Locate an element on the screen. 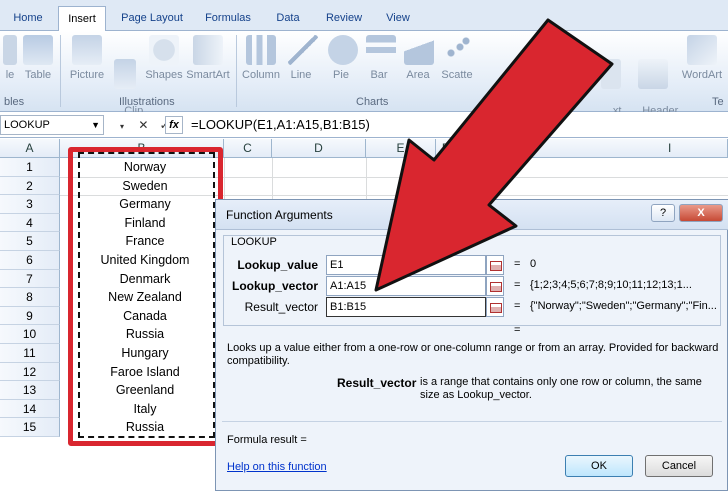  row-header: 4 is located at coordinates (30, 223).